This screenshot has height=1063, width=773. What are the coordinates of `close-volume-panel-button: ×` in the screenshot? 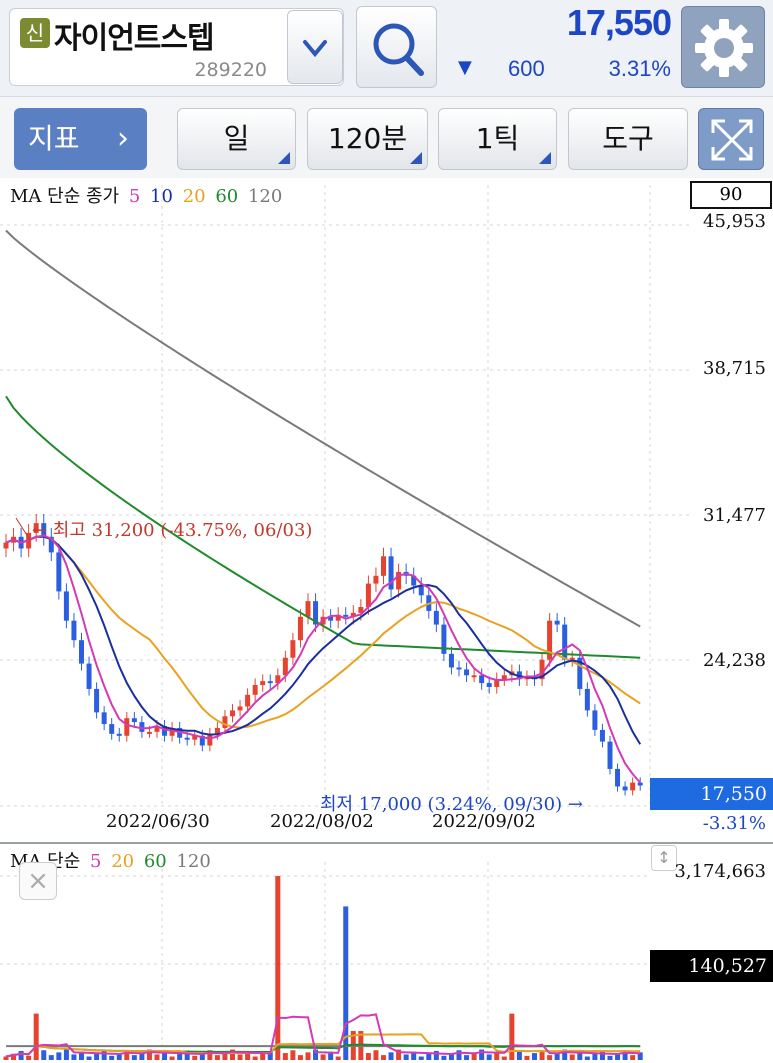 It's located at (38, 881).